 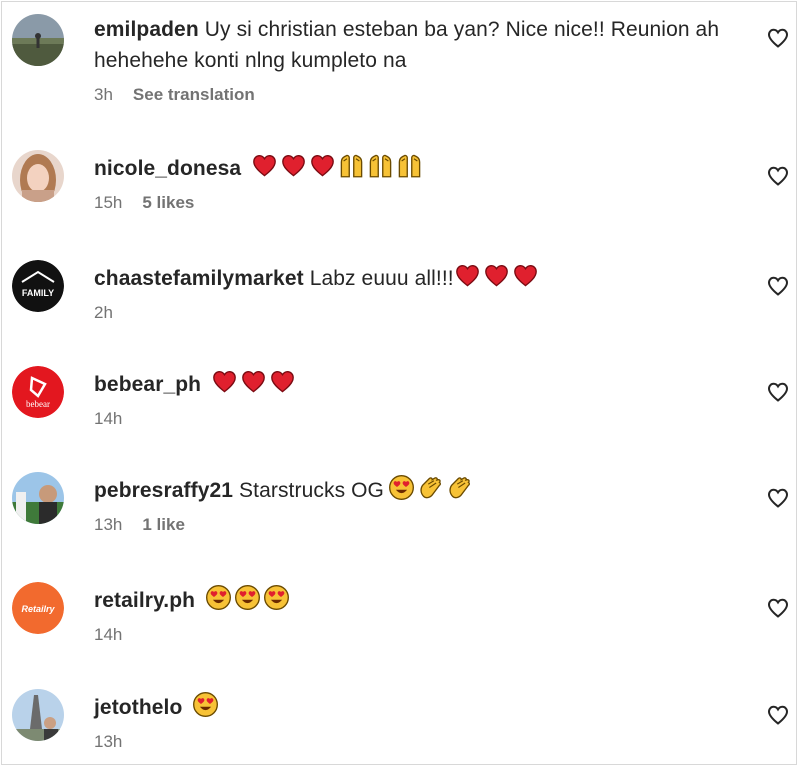 What do you see at coordinates (38, 392) in the screenshot?
I see `avatar: bebear` at bounding box center [38, 392].